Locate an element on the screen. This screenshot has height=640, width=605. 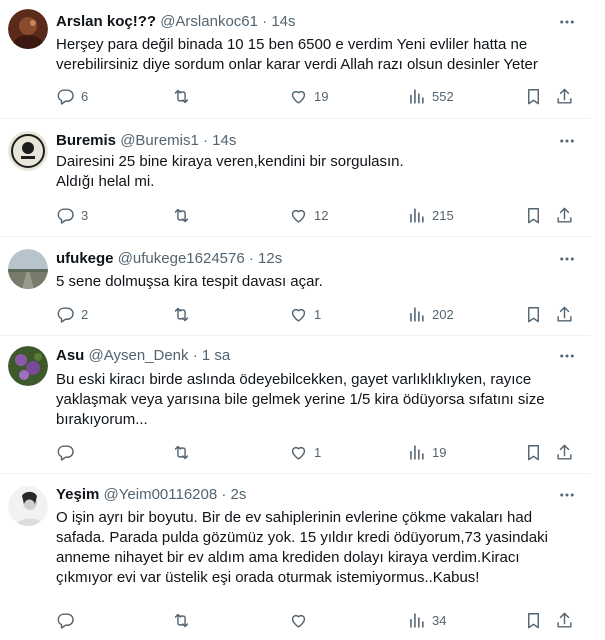
tweet-actions: 2 1 202 is located at coordinates (316, 314).